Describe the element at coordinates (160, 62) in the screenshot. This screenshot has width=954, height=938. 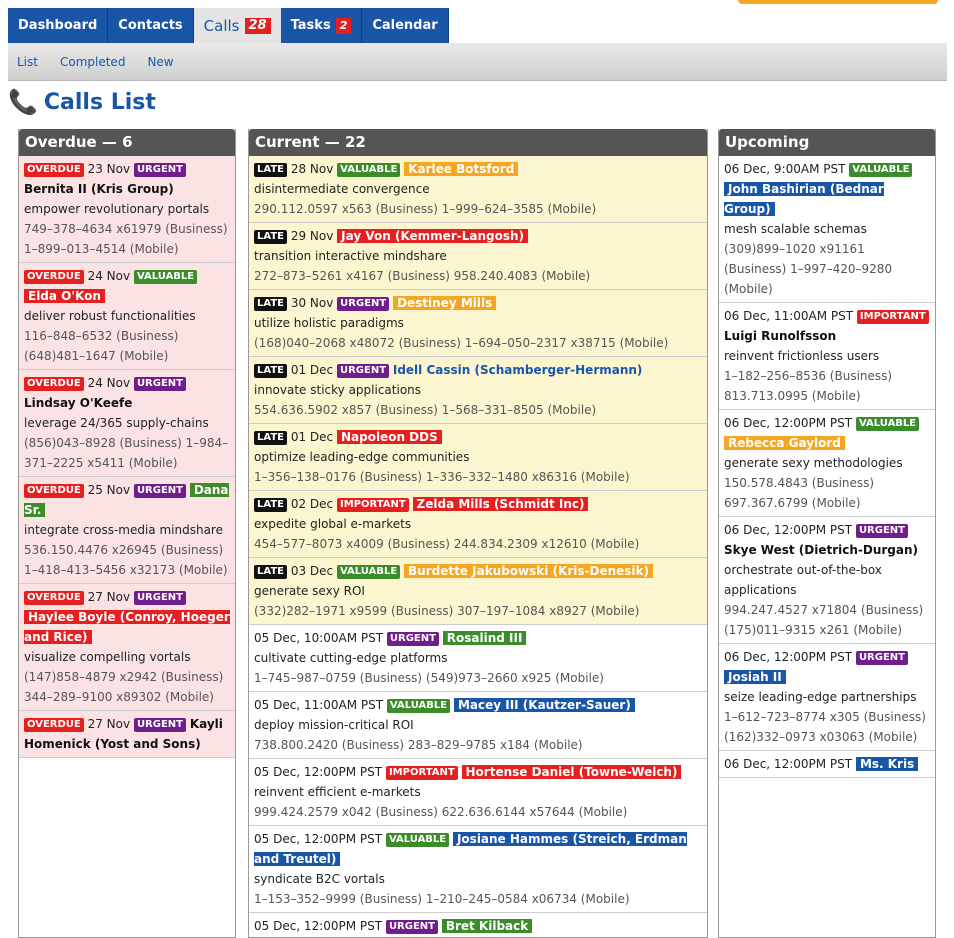
I see `subnav-new-link: New` at that location.